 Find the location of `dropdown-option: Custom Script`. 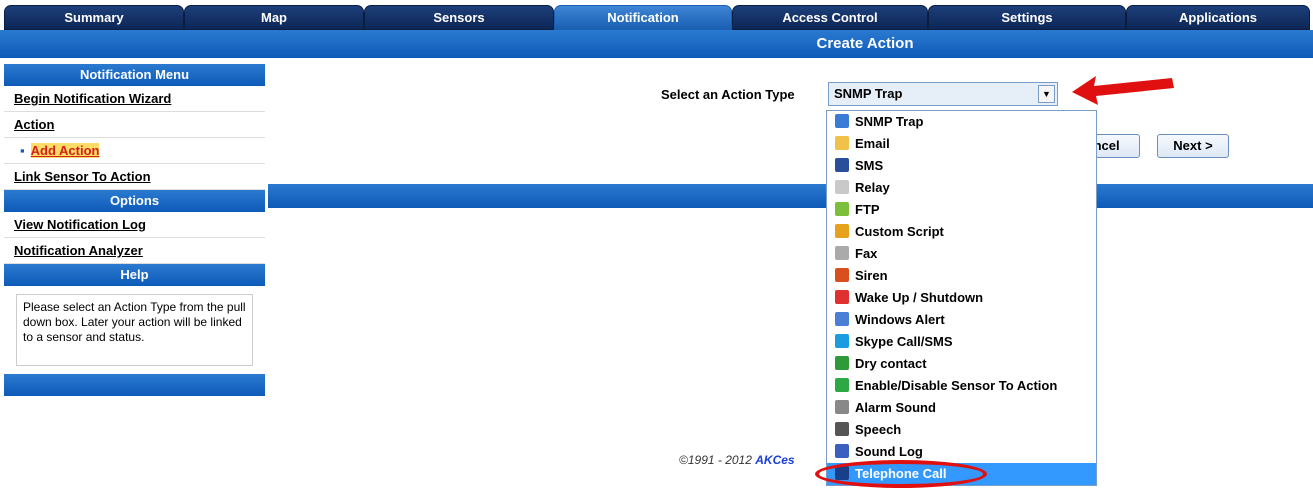

dropdown-option: Custom Script is located at coordinates (961, 232).